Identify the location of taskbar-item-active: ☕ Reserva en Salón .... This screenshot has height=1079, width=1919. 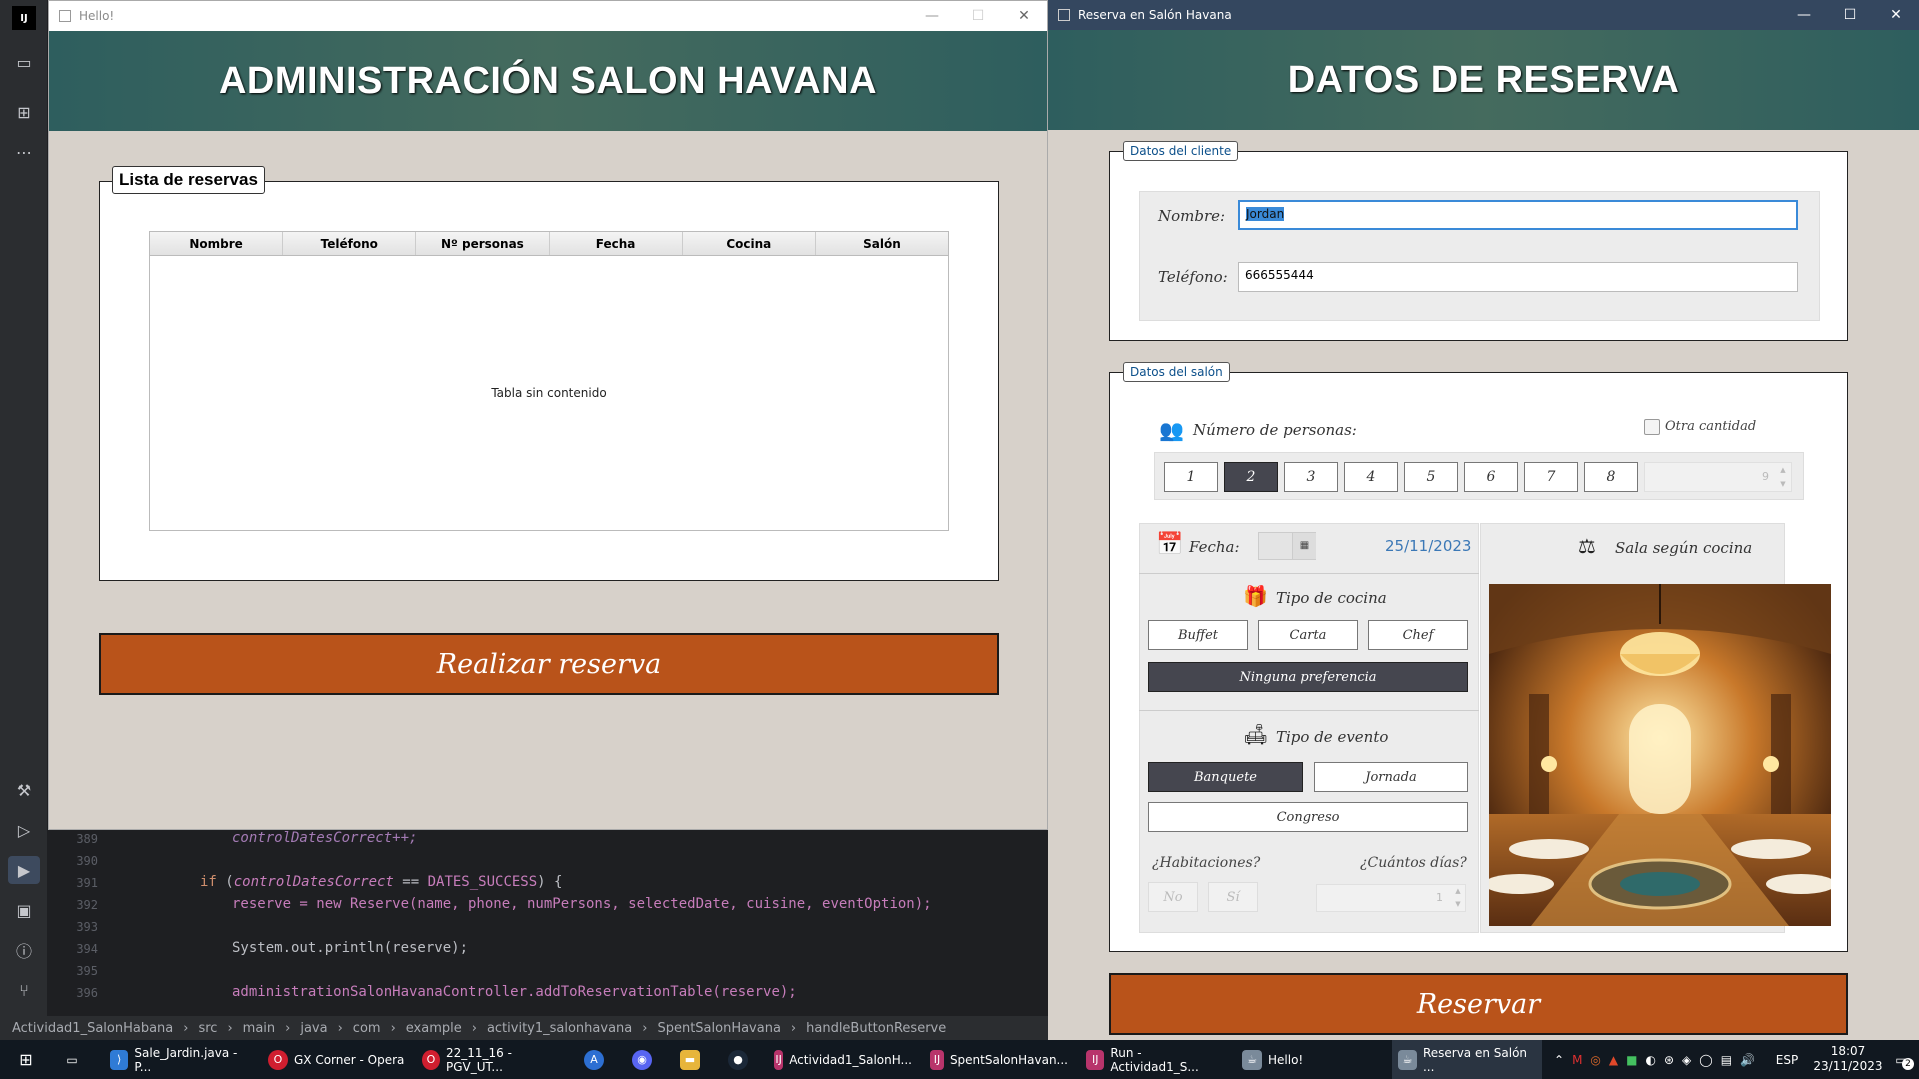
(1467, 1059).